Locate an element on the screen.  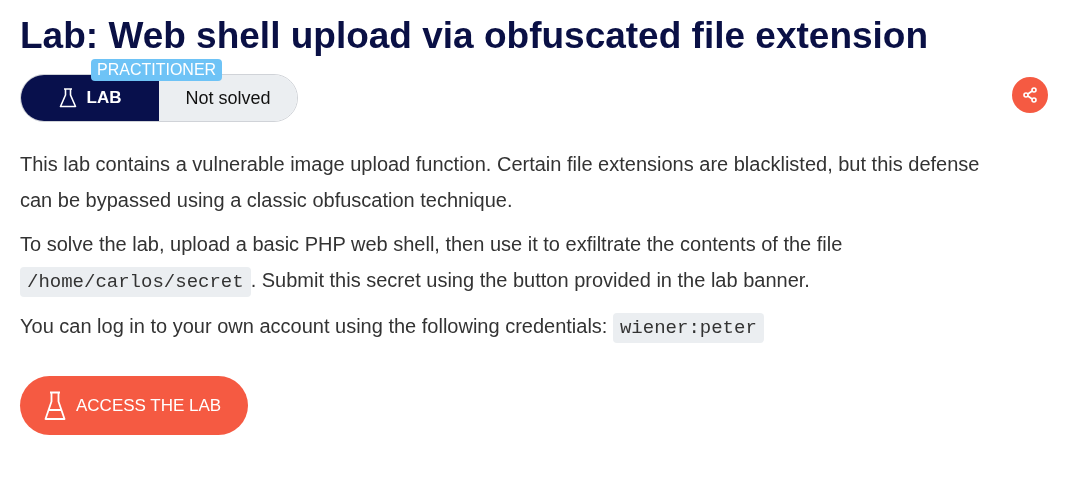
share-button is located at coordinates (1030, 95).